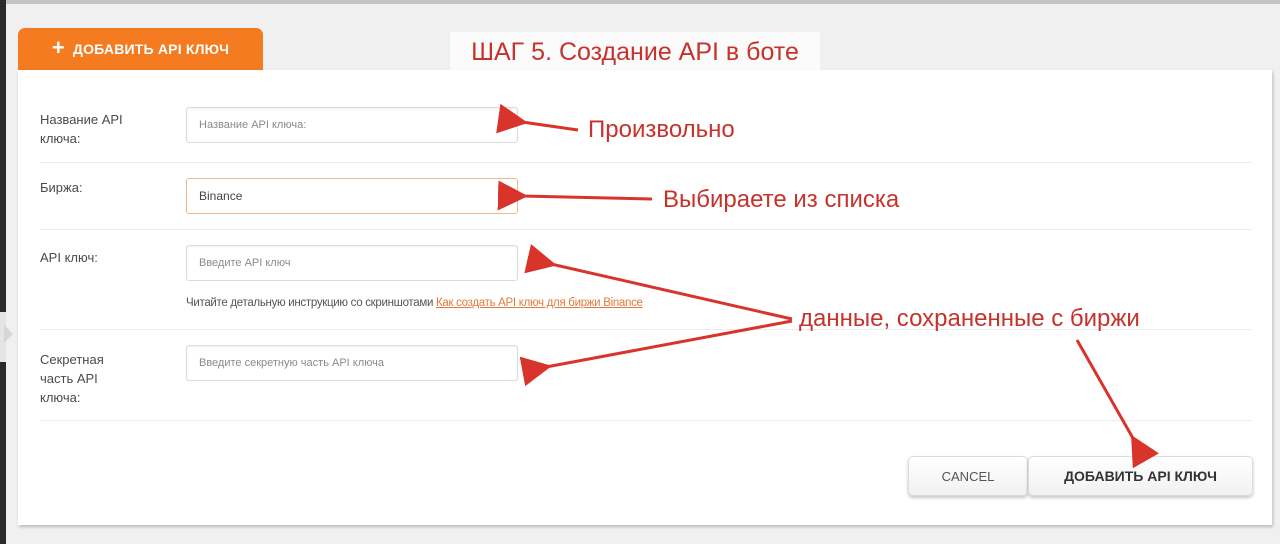  What do you see at coordinates (1140, 476) in the screenshot?
I see `add-api-key-button: ДОБАВИТЬ API КЛЮЧ` at bounding box center [1140, 476].